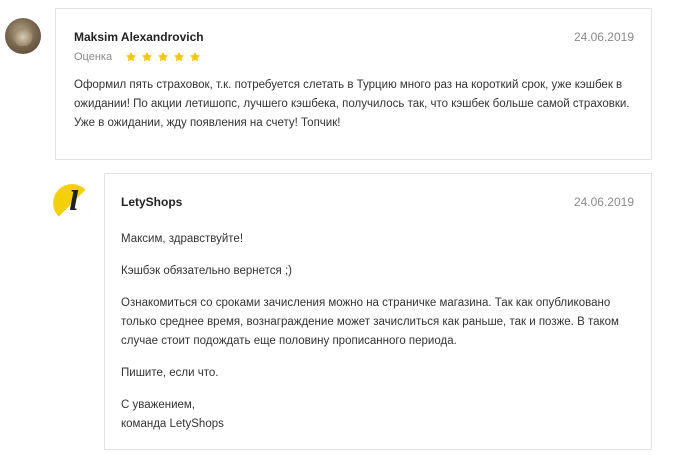 This screenshot has width=700, height=460. I want to click on logo-letter: l, so click(74, 202).